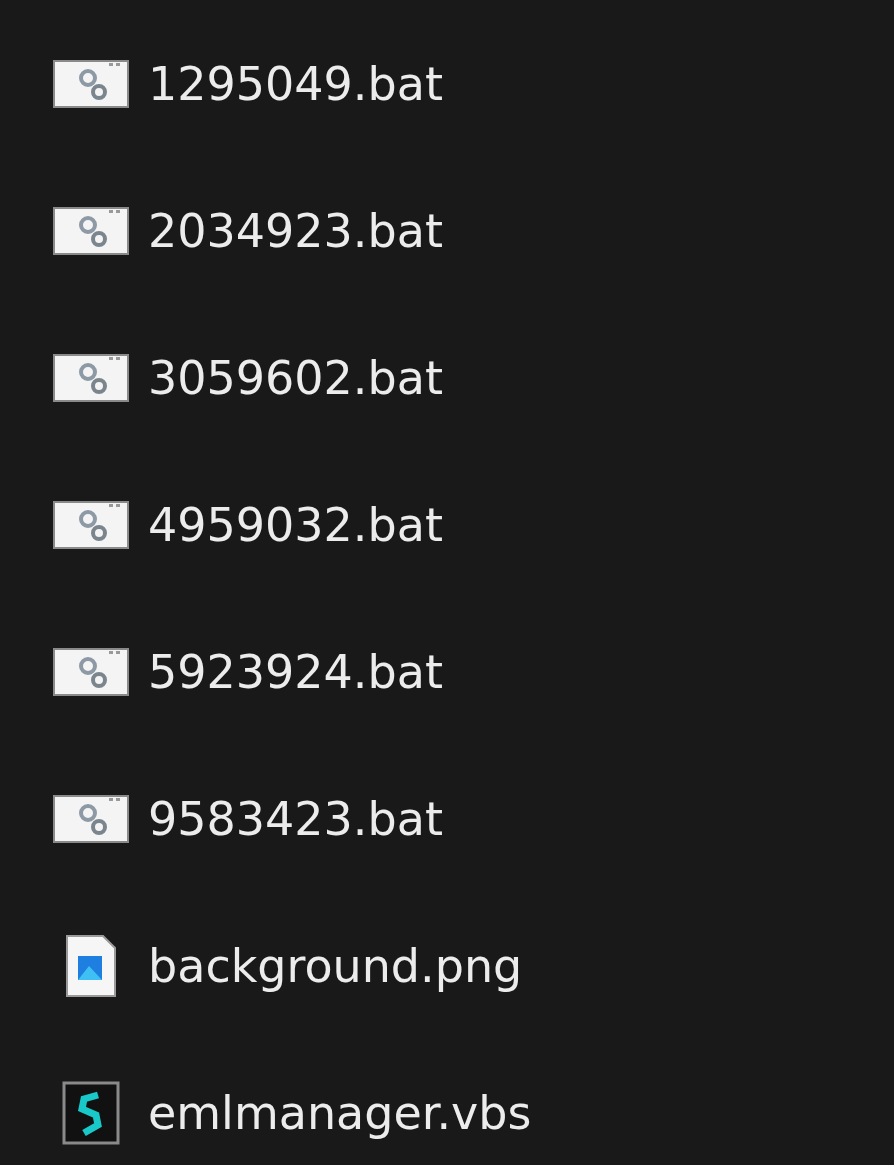 The width and height of the screenshot is (894, 1165). What do you see at coordinates (335, 965) in the screenshot?
I see `file-name: background.png` at bounding box center [335, 965].